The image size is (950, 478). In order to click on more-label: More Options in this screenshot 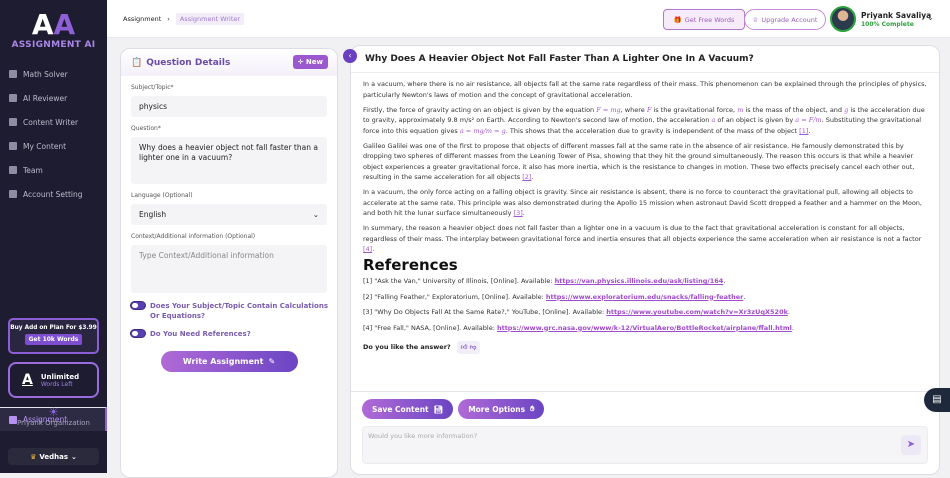, I will do `click(497, 409)`.